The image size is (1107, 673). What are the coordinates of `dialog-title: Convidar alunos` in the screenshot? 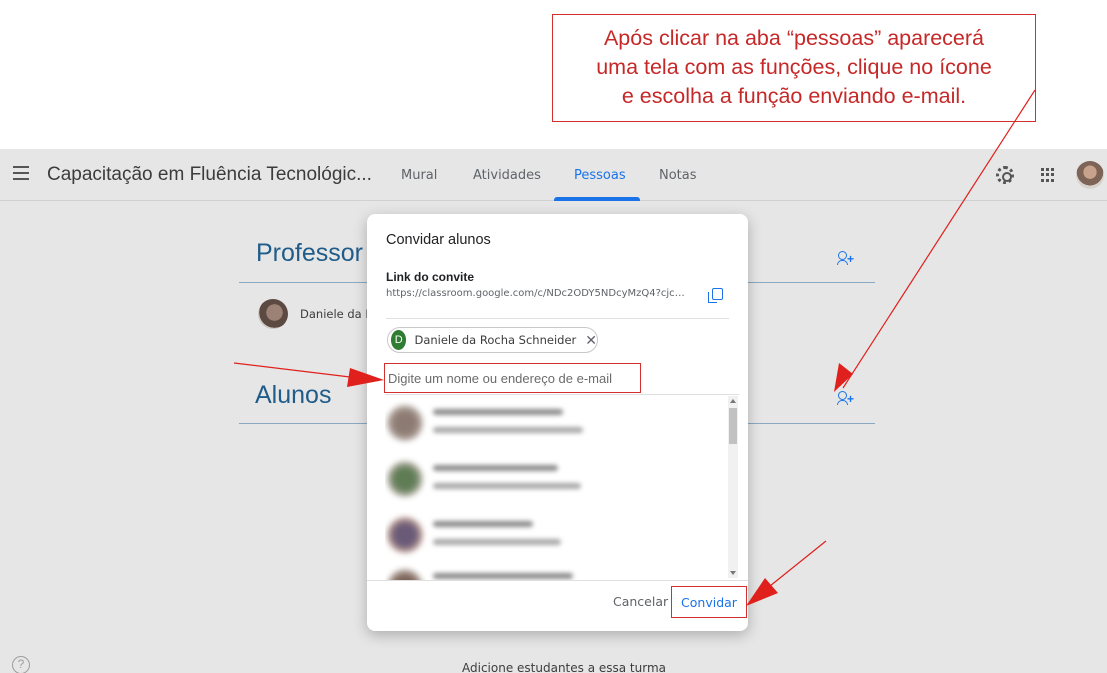 It's located at (438, 240).